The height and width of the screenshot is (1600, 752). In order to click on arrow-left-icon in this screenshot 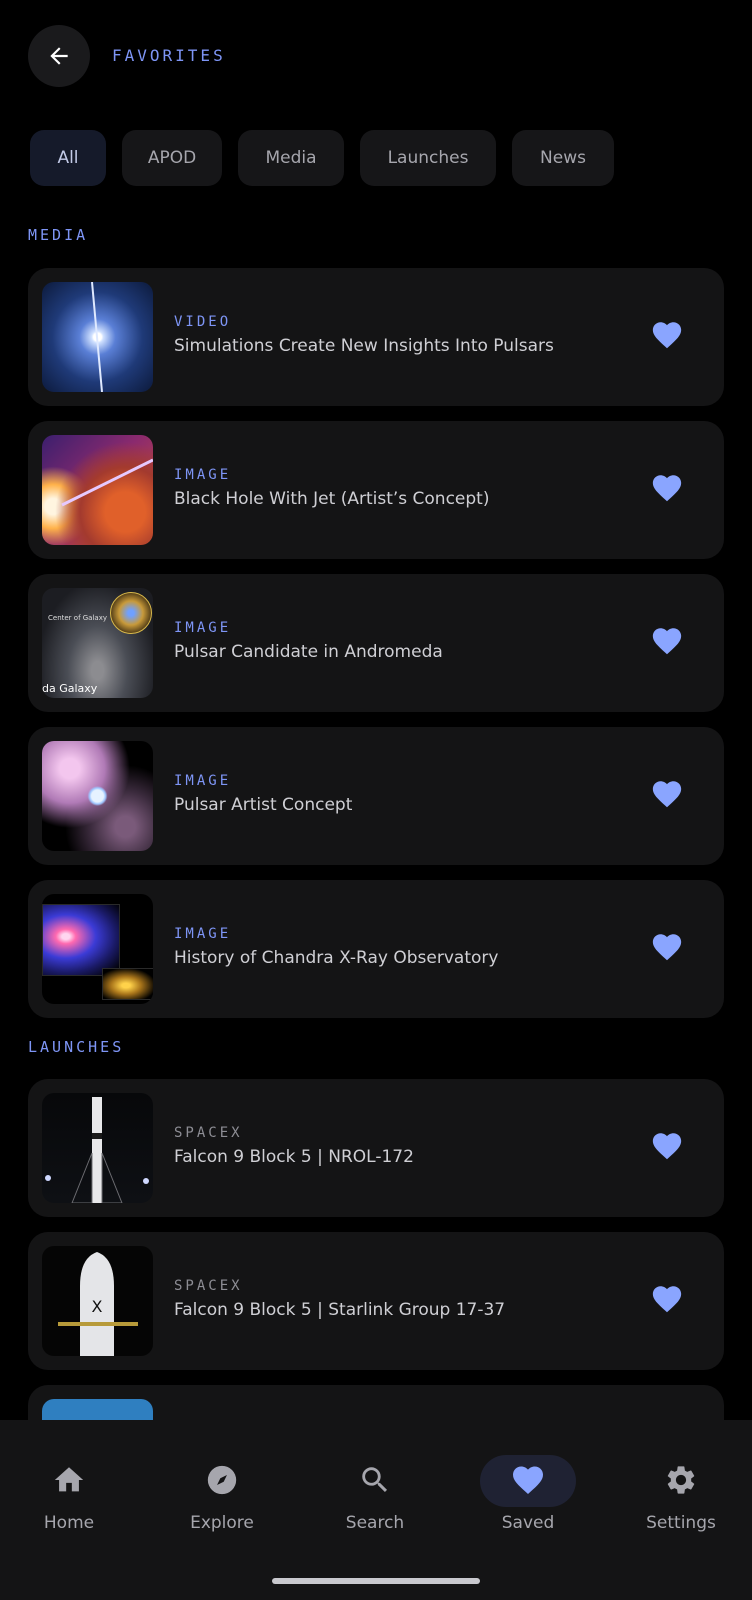, I will do `click(59, 56)`.